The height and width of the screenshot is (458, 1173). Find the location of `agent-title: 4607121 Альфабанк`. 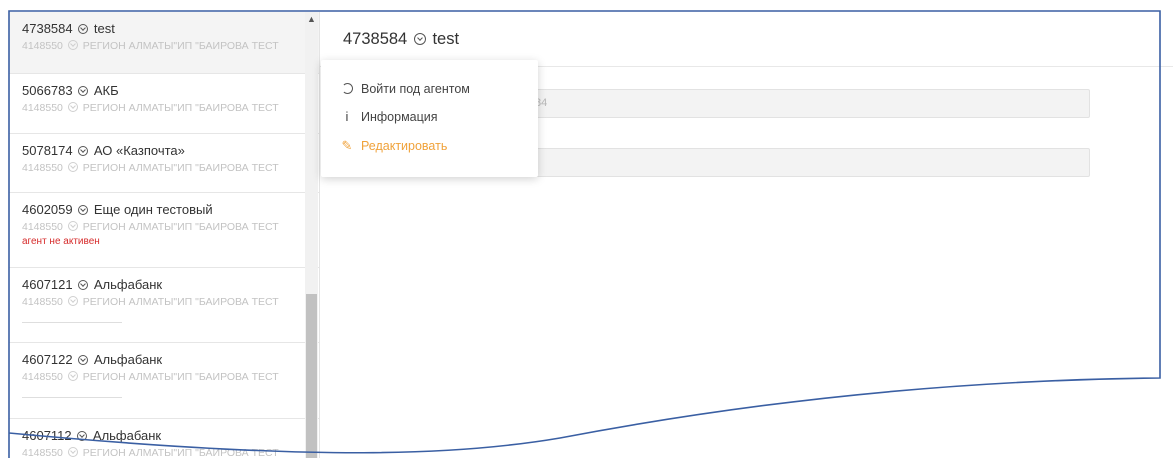

agent-title: 4607121 Альфабанк is located at coordinates (92, 284).